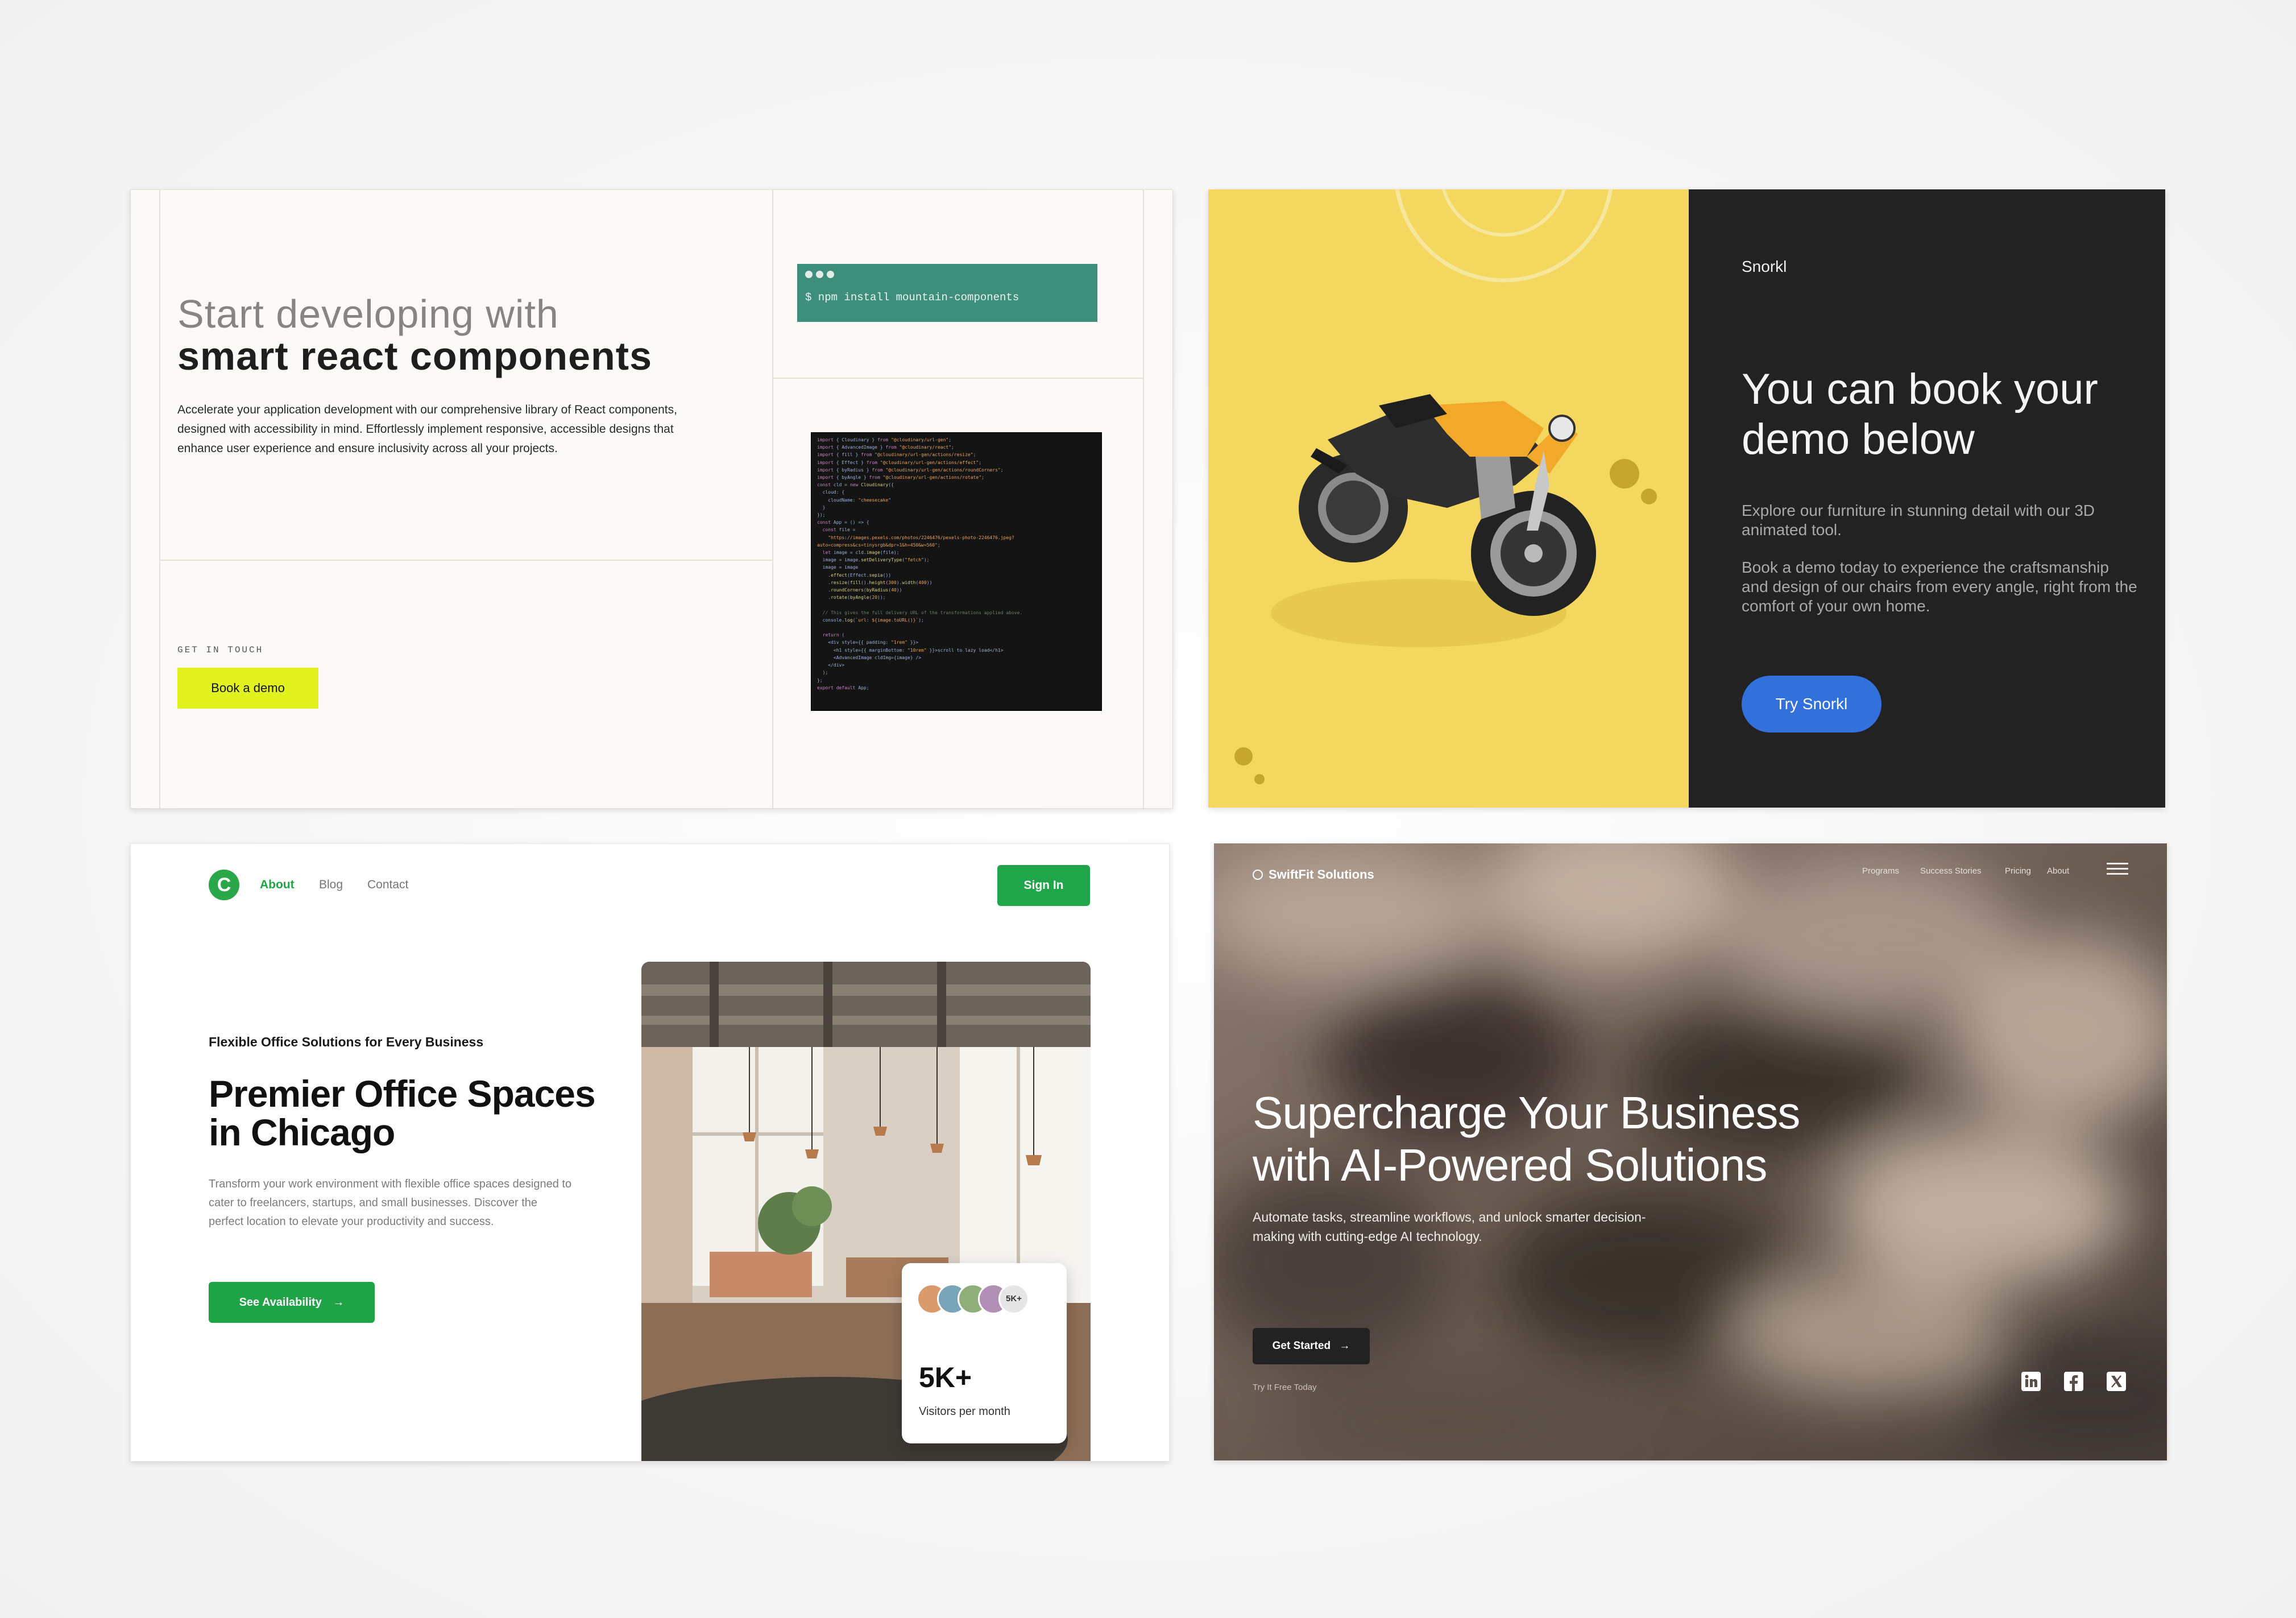 The image size is (2296, 1618). Describe the element at coordinates (1301, 1346) in the screenshot. I see `cta-label: Get Started` at that location.